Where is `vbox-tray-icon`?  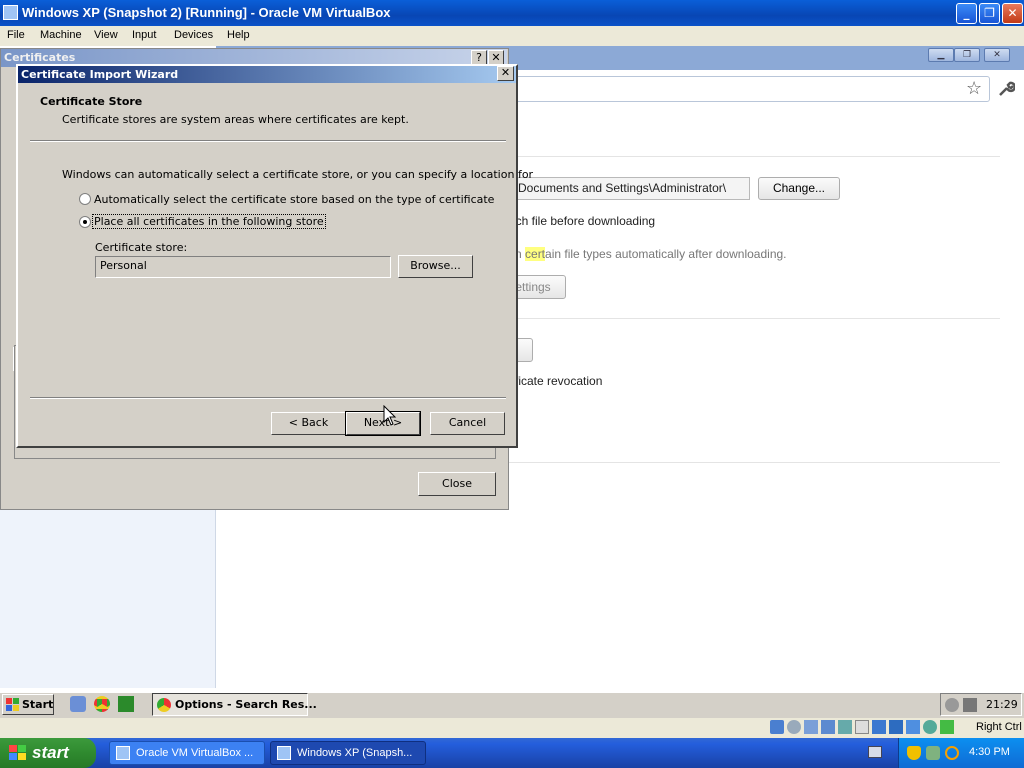
vbox-tray-icon is located at coordinates (970, 705).